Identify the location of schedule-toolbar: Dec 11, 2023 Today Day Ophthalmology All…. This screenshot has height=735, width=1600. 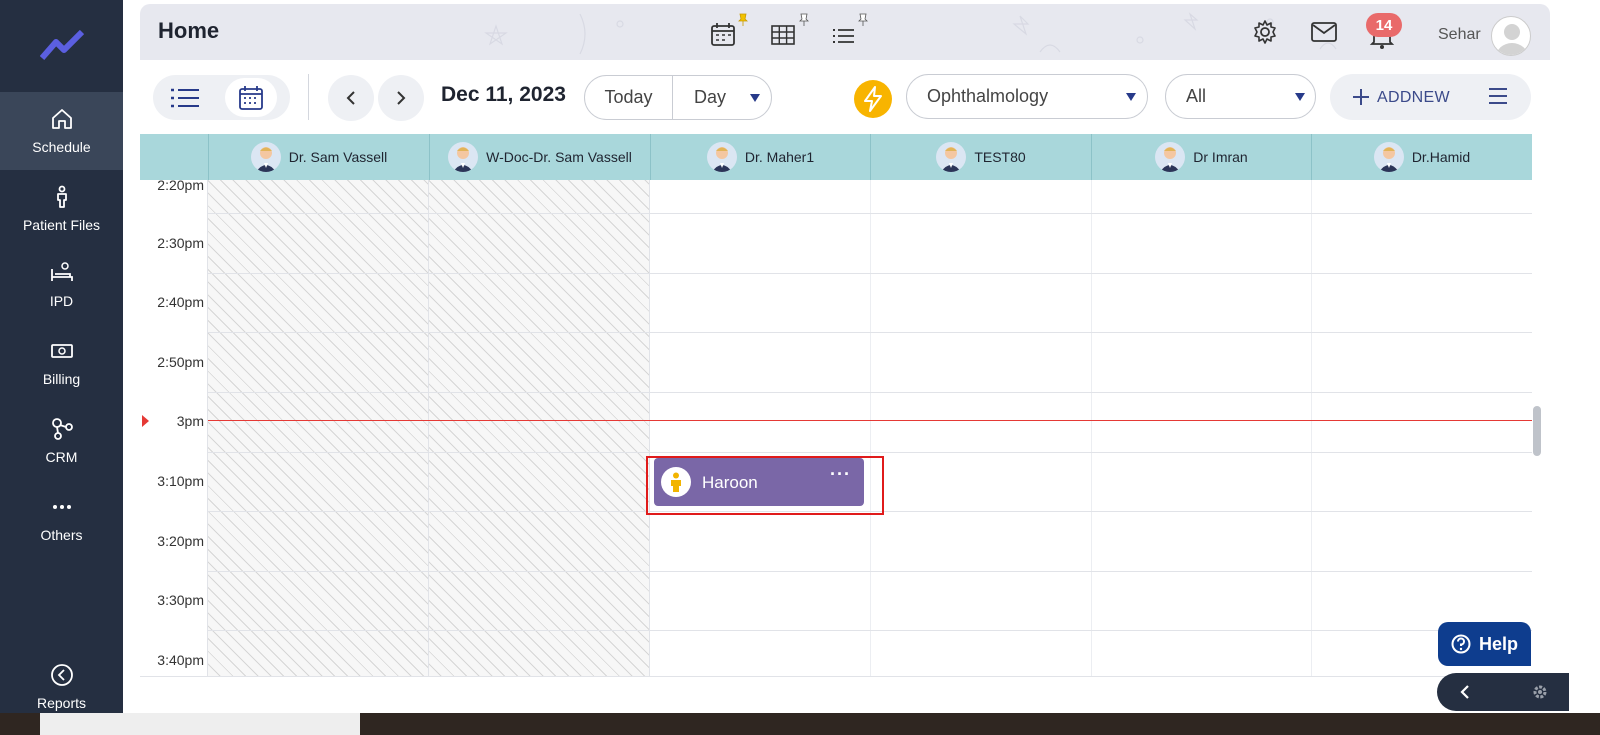
(845, 97).